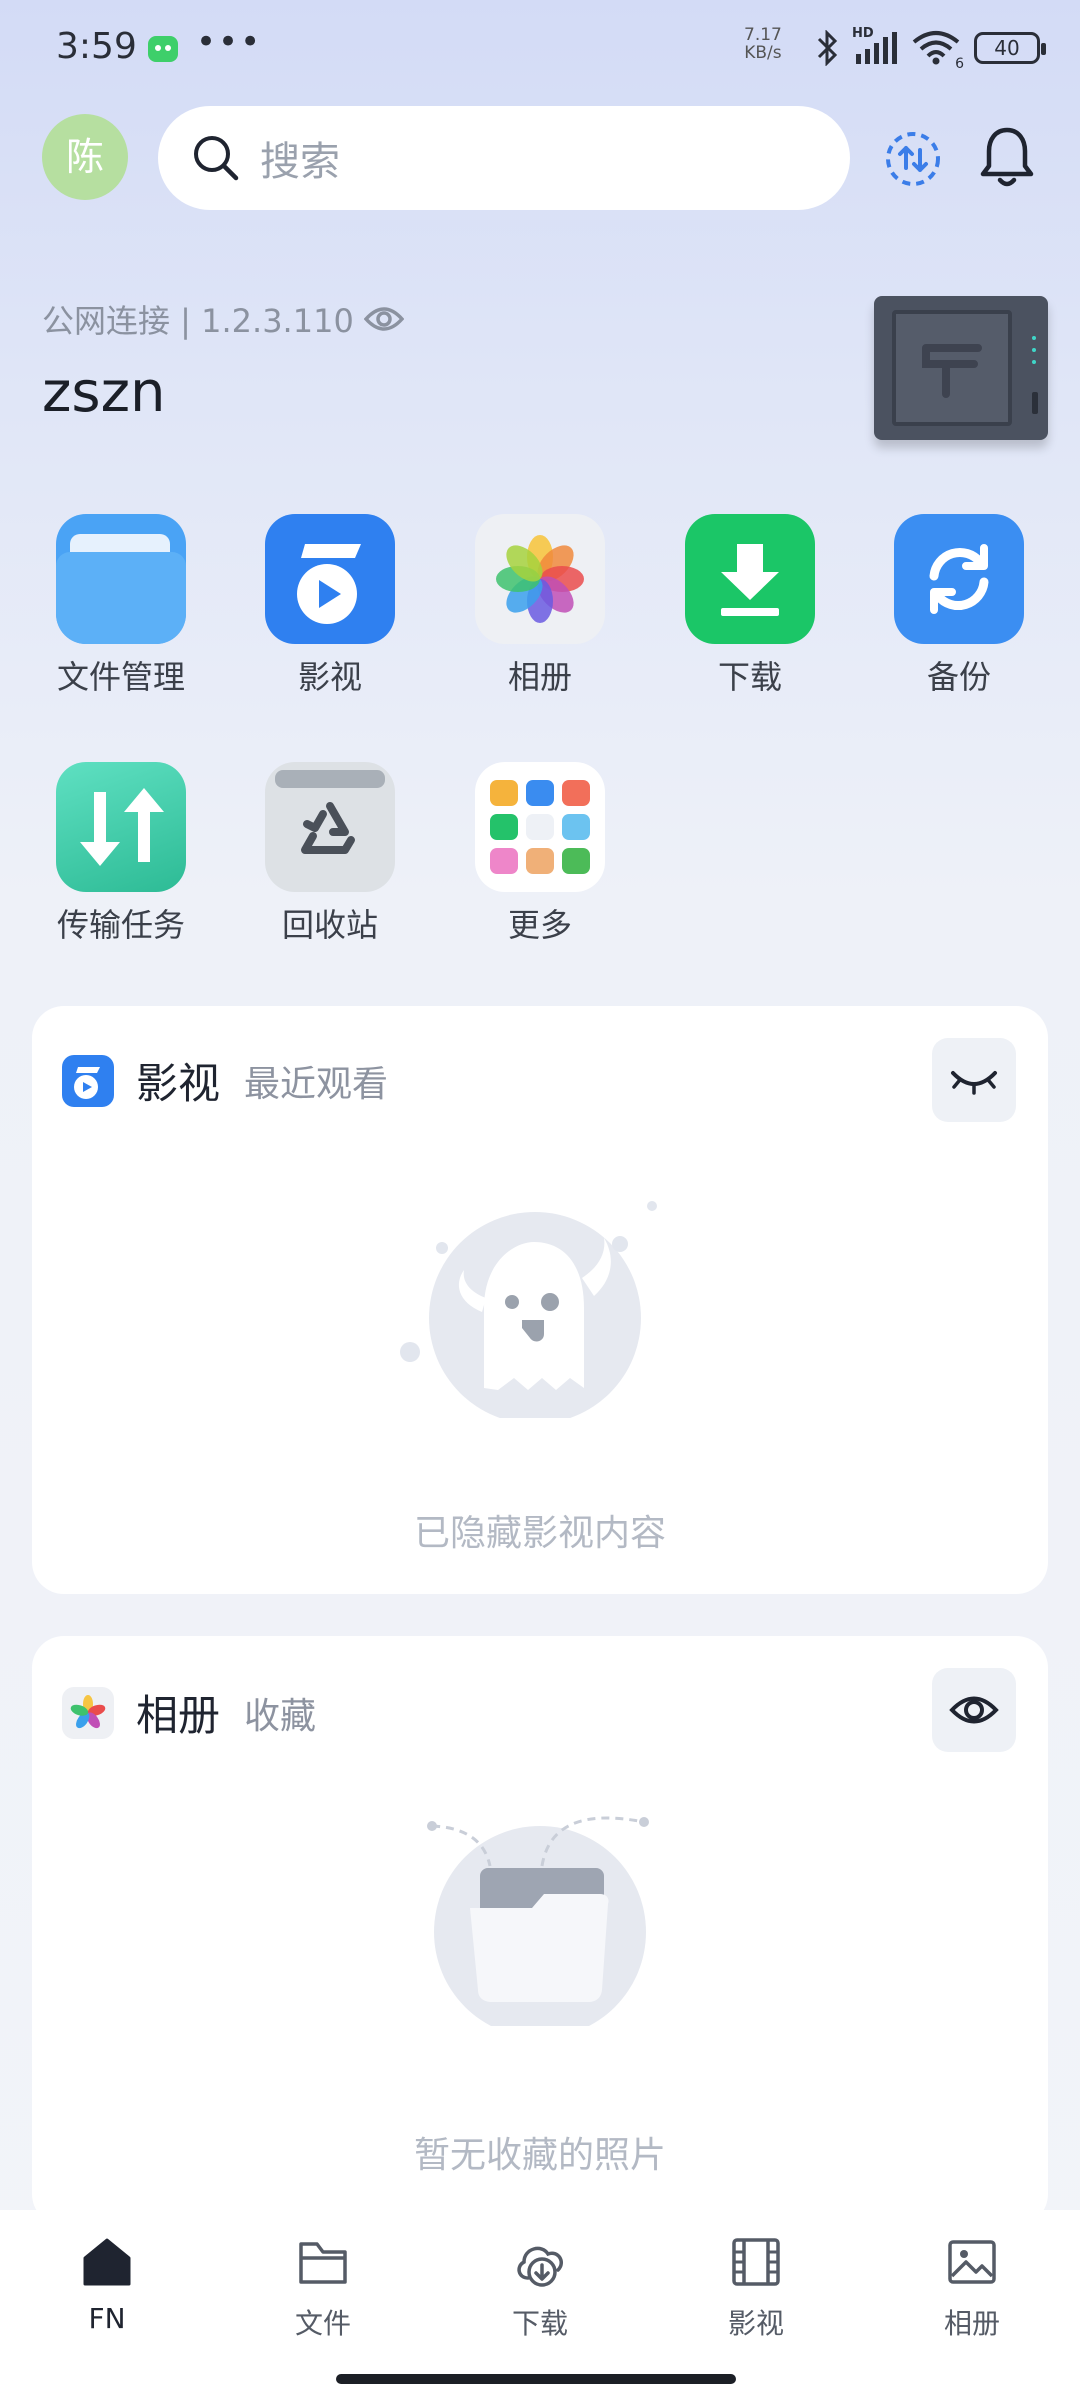  Describe the element at coordinates (96, 46) in the screenshot. I see `status-time: 3:59` at that location.